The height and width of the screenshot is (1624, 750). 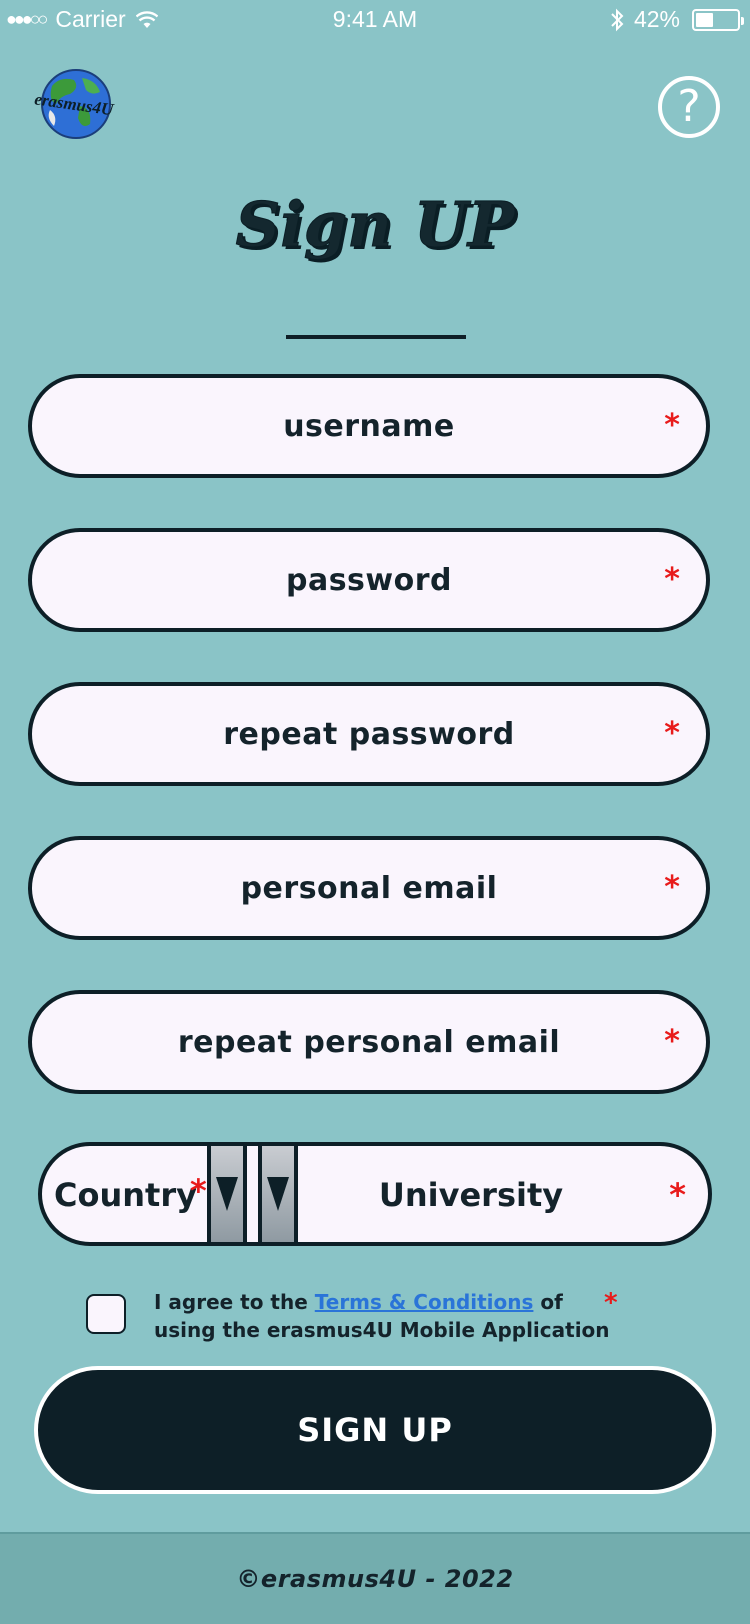 I want to click on personal-email-label: personal email, so click(x=369, y=888).